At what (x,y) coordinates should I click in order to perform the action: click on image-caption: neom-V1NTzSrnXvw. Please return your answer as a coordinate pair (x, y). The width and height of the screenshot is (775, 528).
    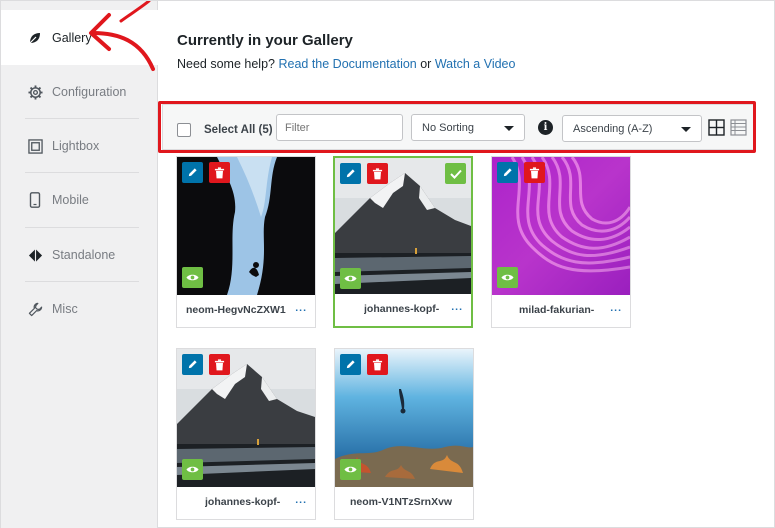
    Looking at the image, I should click on (404, 502).